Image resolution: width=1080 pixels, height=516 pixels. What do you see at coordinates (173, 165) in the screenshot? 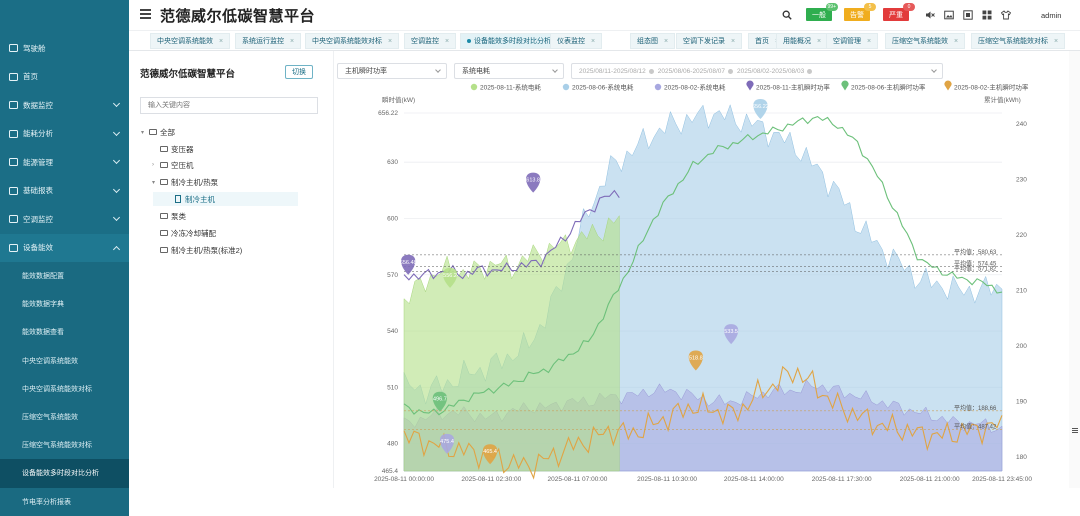
I see `tree-node: › 空压机` at bounding box center [173, 165].